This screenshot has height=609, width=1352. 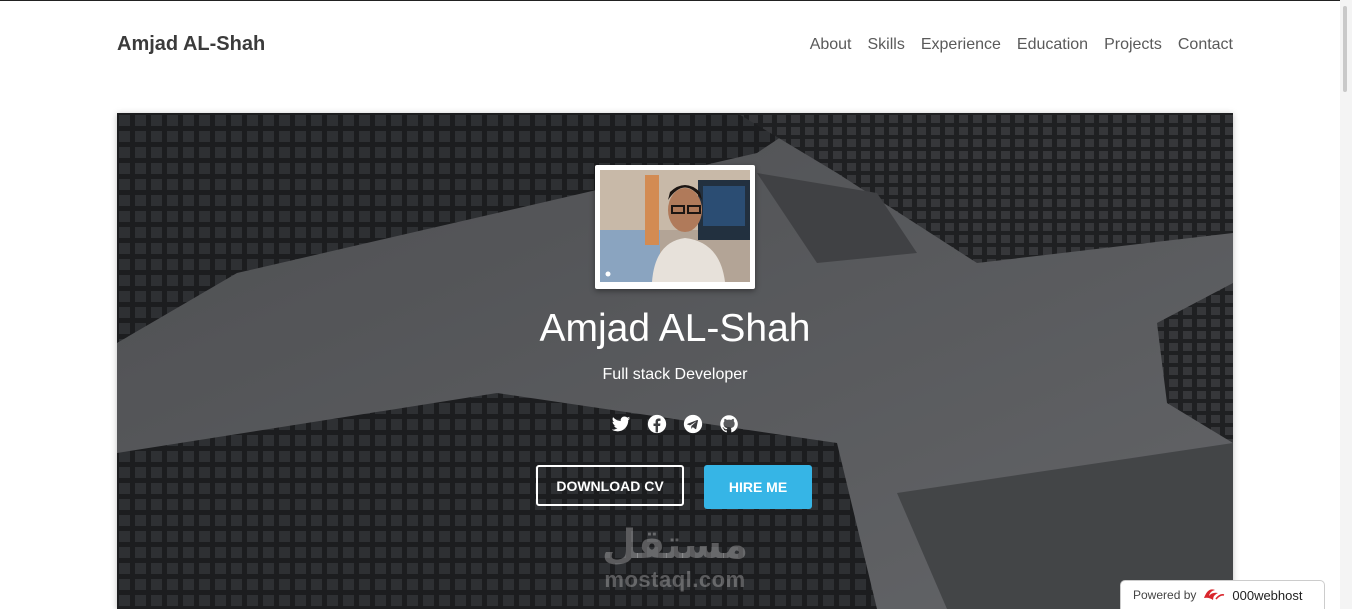 I want to click on powered-by-label: Powered by, so click(x=1165, y=595).